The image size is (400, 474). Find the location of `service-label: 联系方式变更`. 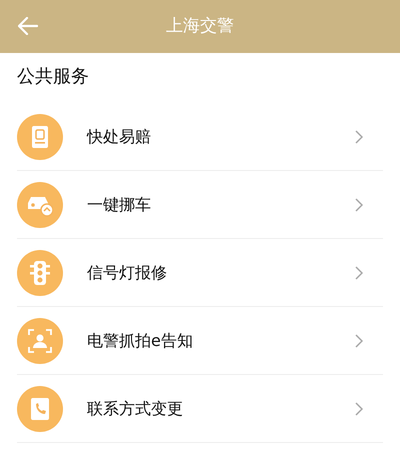

service-label: 联系方式变更 is located at coordinates (135, 409).